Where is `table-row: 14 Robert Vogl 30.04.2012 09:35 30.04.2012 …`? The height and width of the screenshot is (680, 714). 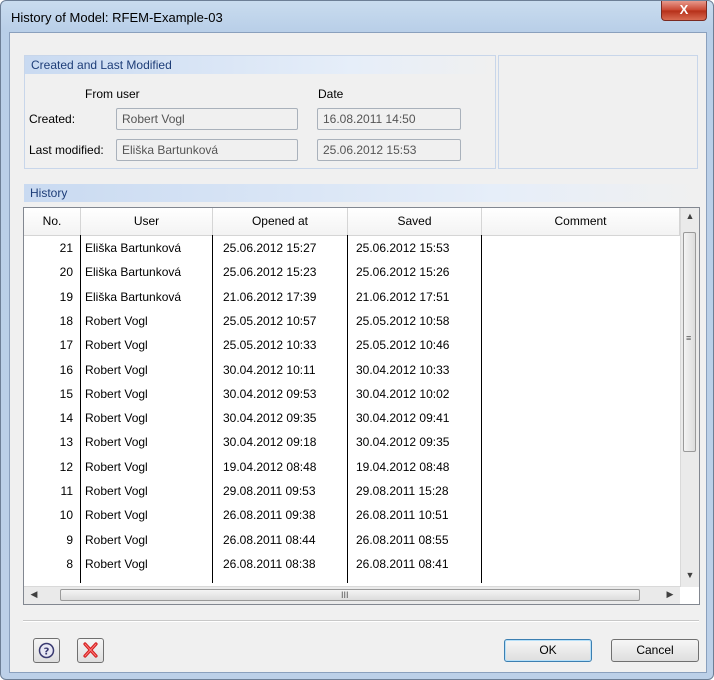 table-row: 14 Robert Vogl 30.04.2012 09:35 30.04.2012 … is located at coordinates (352, 418).